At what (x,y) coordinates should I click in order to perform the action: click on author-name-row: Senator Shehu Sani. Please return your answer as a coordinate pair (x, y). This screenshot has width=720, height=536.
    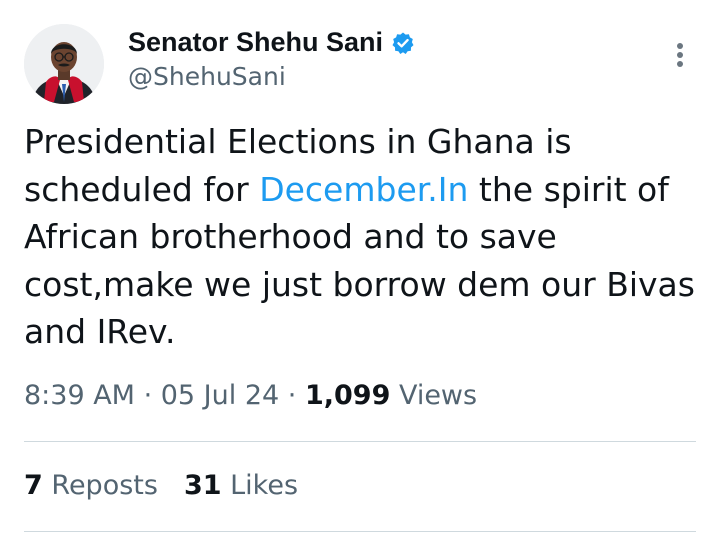
    Looking at the image, I should click on (271, 42).